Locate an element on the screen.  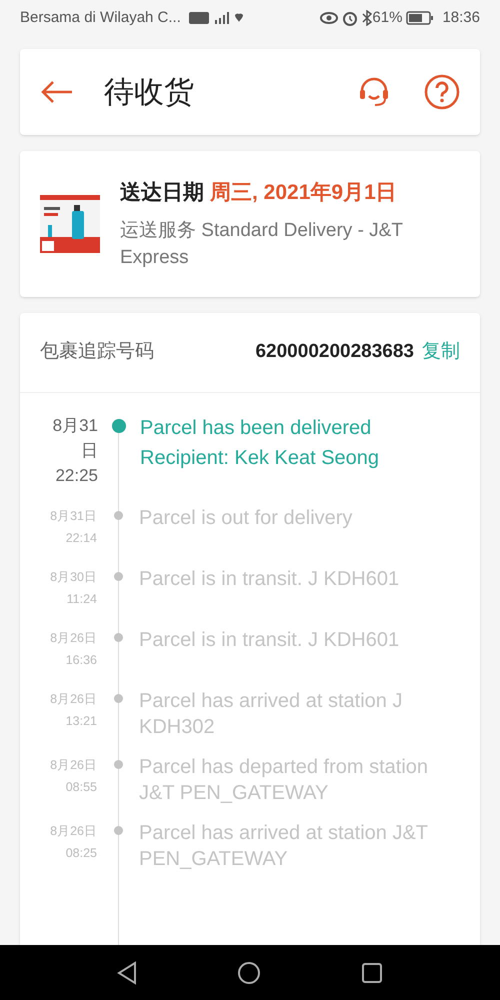
eye-icon is located at coordinates (329, 18).